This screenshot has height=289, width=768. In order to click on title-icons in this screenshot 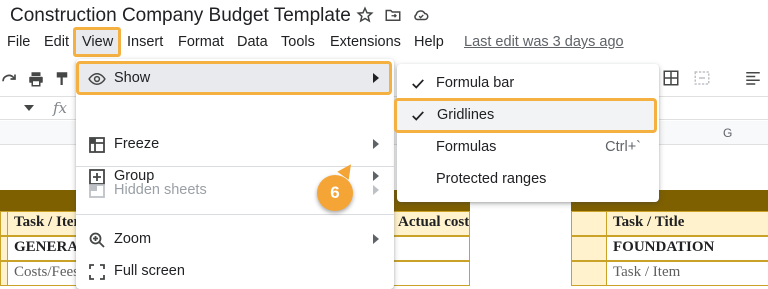, I will do `click(393, 15)`.